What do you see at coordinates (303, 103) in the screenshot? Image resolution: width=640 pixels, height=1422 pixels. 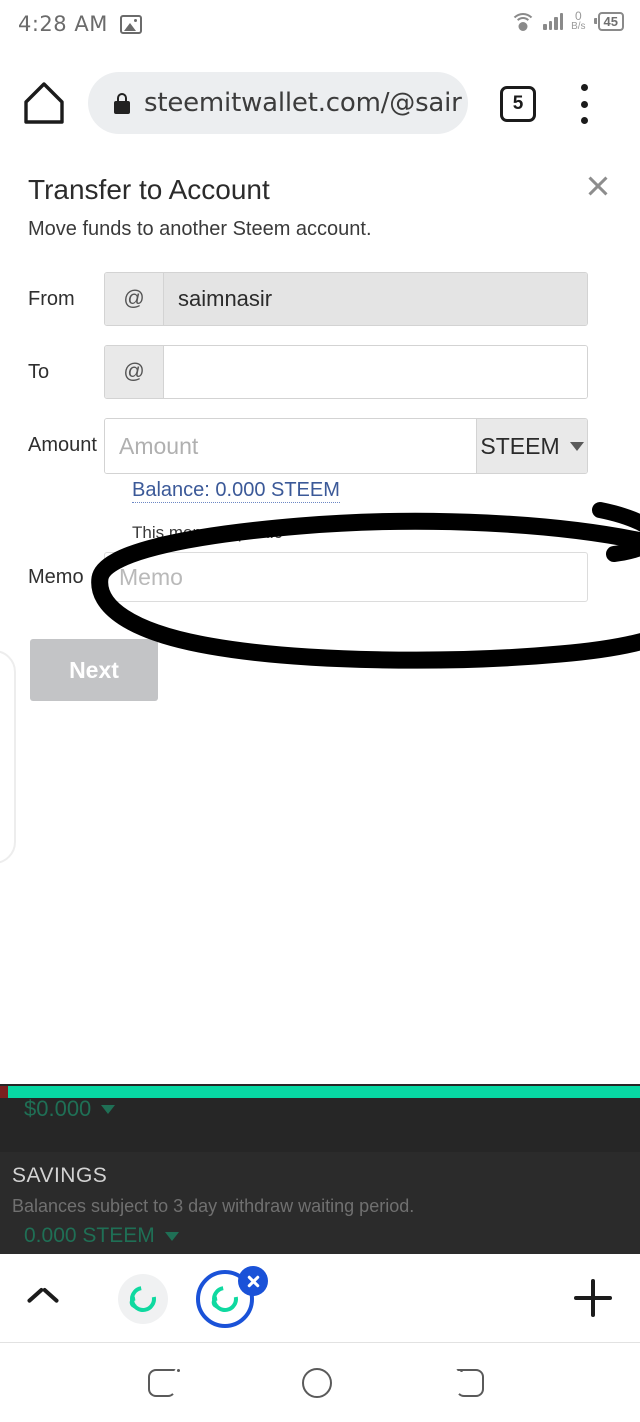 I see `url-text: steemitwallet.com/@sair` at bounding box center [303, 103].